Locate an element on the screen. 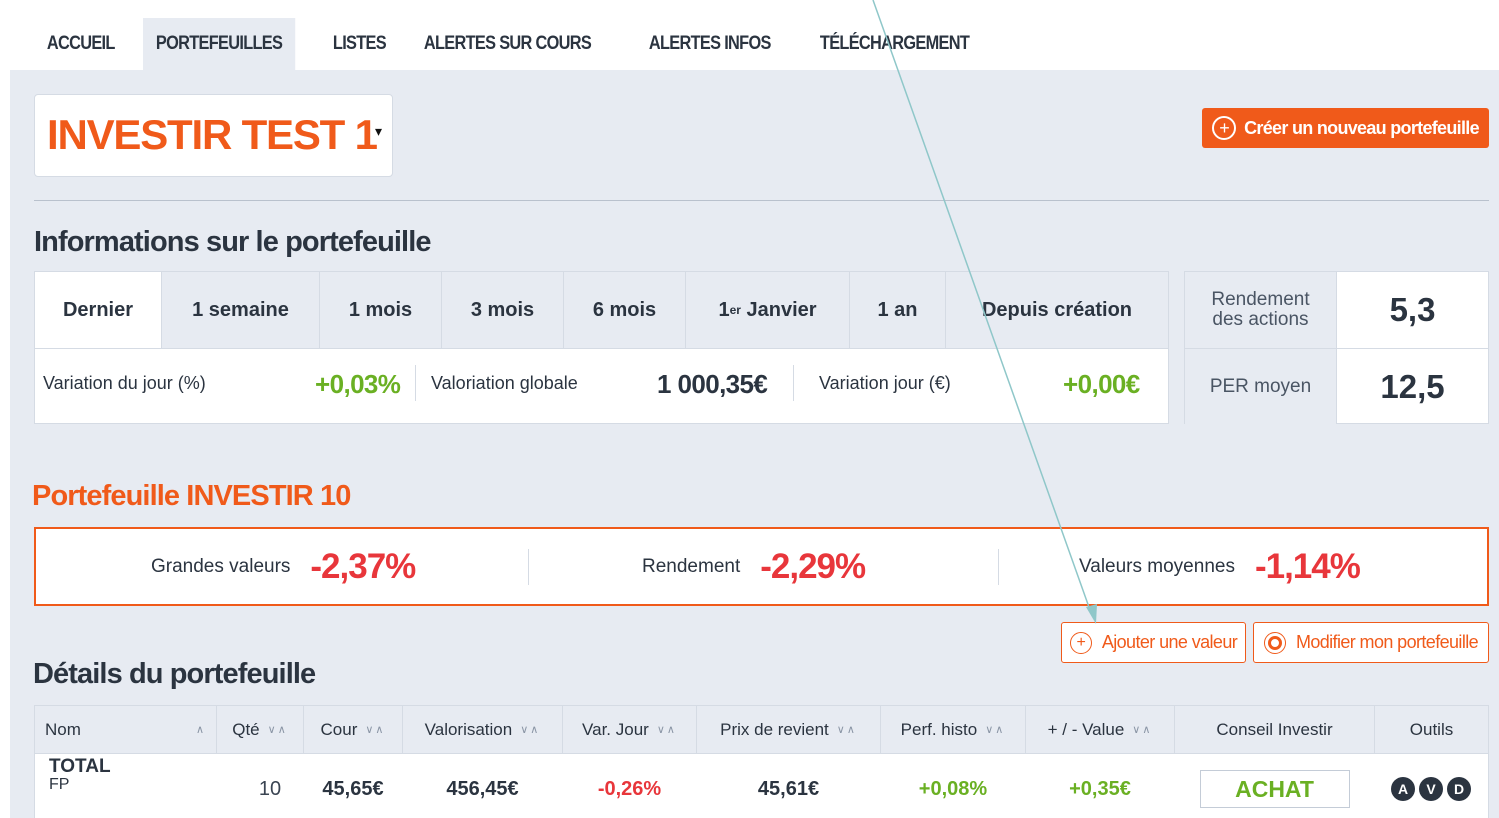 The width and height of the screenshot is (1499, 818). cell-conseil: ACHAT is located at coordinates (1275, 786).